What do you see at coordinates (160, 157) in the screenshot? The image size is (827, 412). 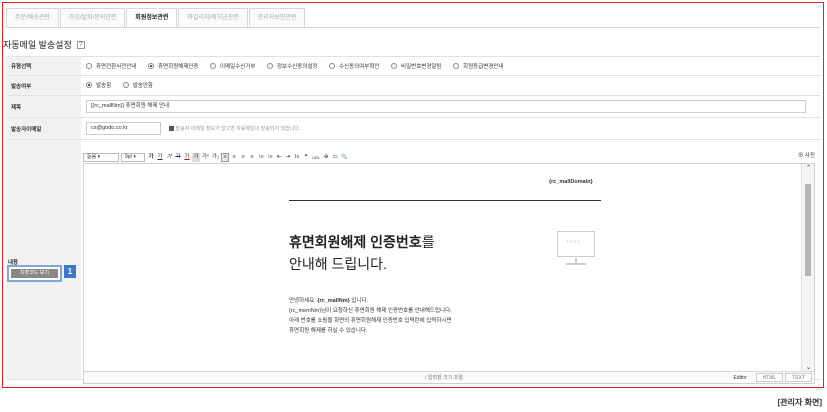 I see `underline-icon: 가` at bounding box center [160, 157].